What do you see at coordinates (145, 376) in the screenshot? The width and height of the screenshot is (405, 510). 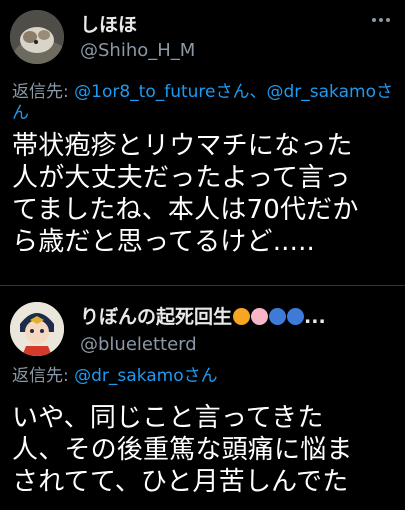 I see `reply-mentions-link: @dr_sakamoさん` at bounding box center [145, 376].